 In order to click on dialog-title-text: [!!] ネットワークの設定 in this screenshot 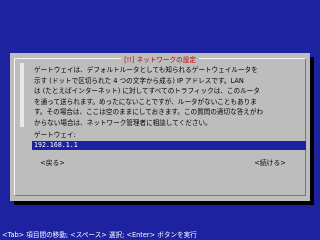, I will do `click(160, 60)`.